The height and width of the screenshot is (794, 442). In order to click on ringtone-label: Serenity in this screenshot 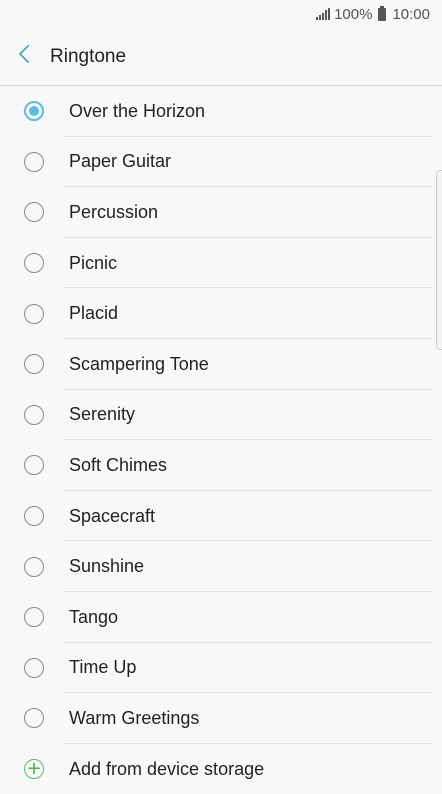, I will do `click(102, 414)`.